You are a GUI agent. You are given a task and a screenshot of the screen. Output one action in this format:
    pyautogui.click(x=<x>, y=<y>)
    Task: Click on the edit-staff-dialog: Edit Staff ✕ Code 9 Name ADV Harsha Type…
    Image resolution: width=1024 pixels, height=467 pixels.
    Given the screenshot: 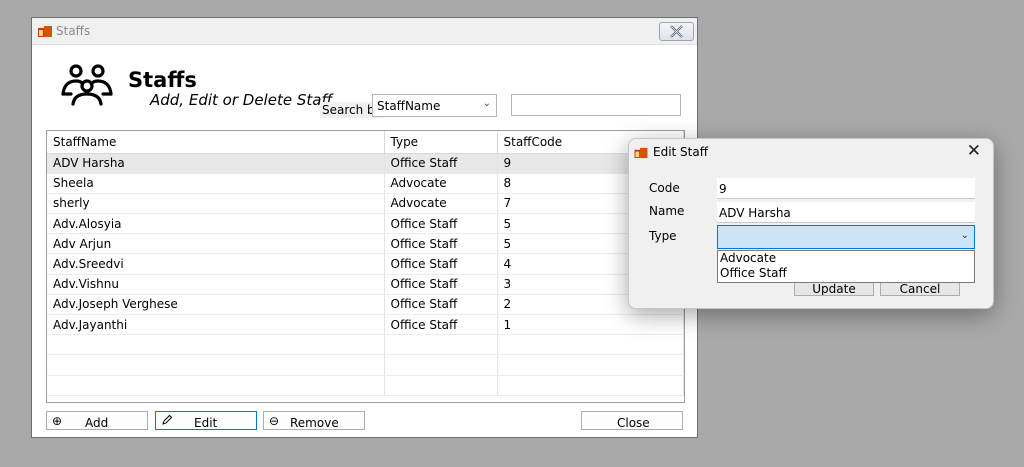 What is the action you would take?
    pyautogui.click(x=811, y=223)
    